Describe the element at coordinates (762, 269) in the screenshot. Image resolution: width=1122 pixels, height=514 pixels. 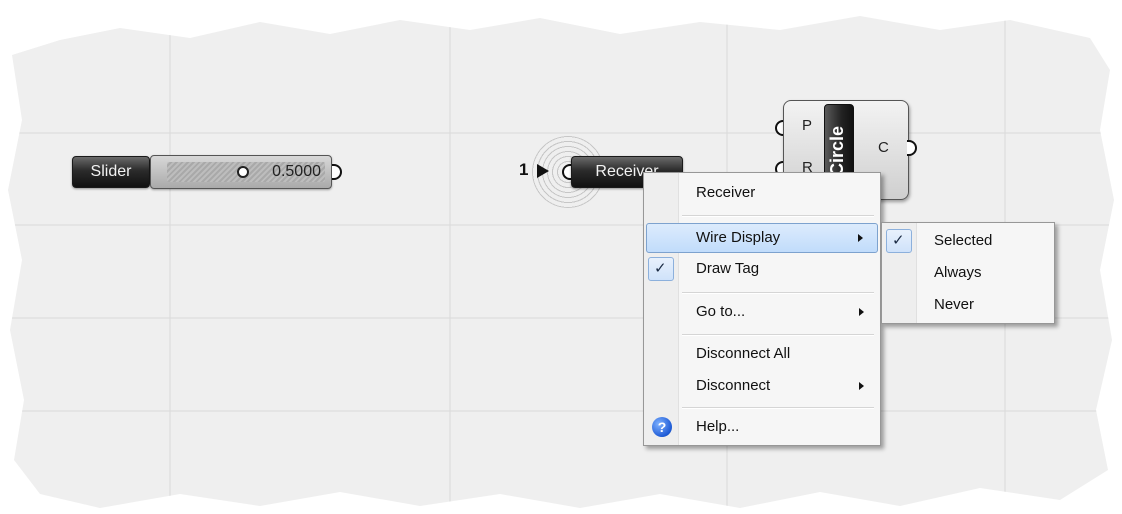
I see `menu-item-draw-tag: Draw Tag` at that location.